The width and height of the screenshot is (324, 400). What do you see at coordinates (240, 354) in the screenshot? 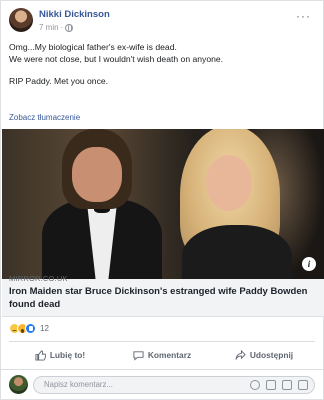
I see `share-icon` at bounding box center [240, 354].